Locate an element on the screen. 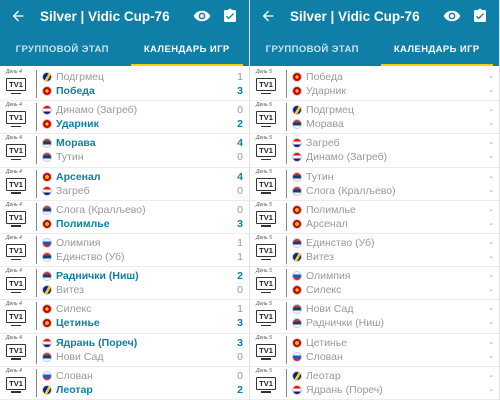  team-name: Динамо (Загреб) is located at coordinates (97, 110).